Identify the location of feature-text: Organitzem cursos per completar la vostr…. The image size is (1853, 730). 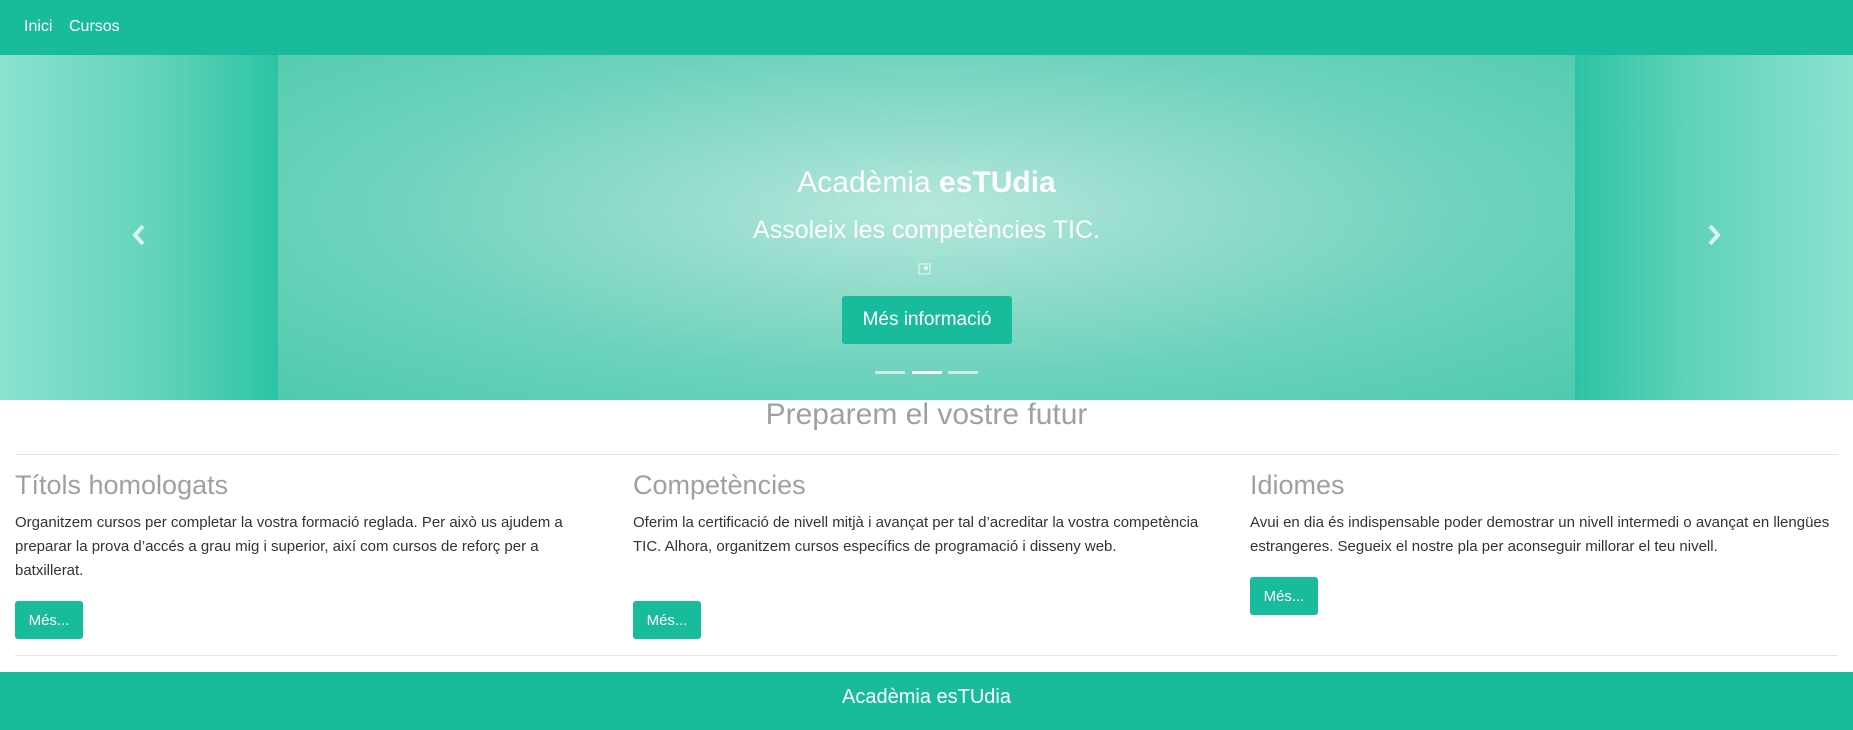
(289, 546).